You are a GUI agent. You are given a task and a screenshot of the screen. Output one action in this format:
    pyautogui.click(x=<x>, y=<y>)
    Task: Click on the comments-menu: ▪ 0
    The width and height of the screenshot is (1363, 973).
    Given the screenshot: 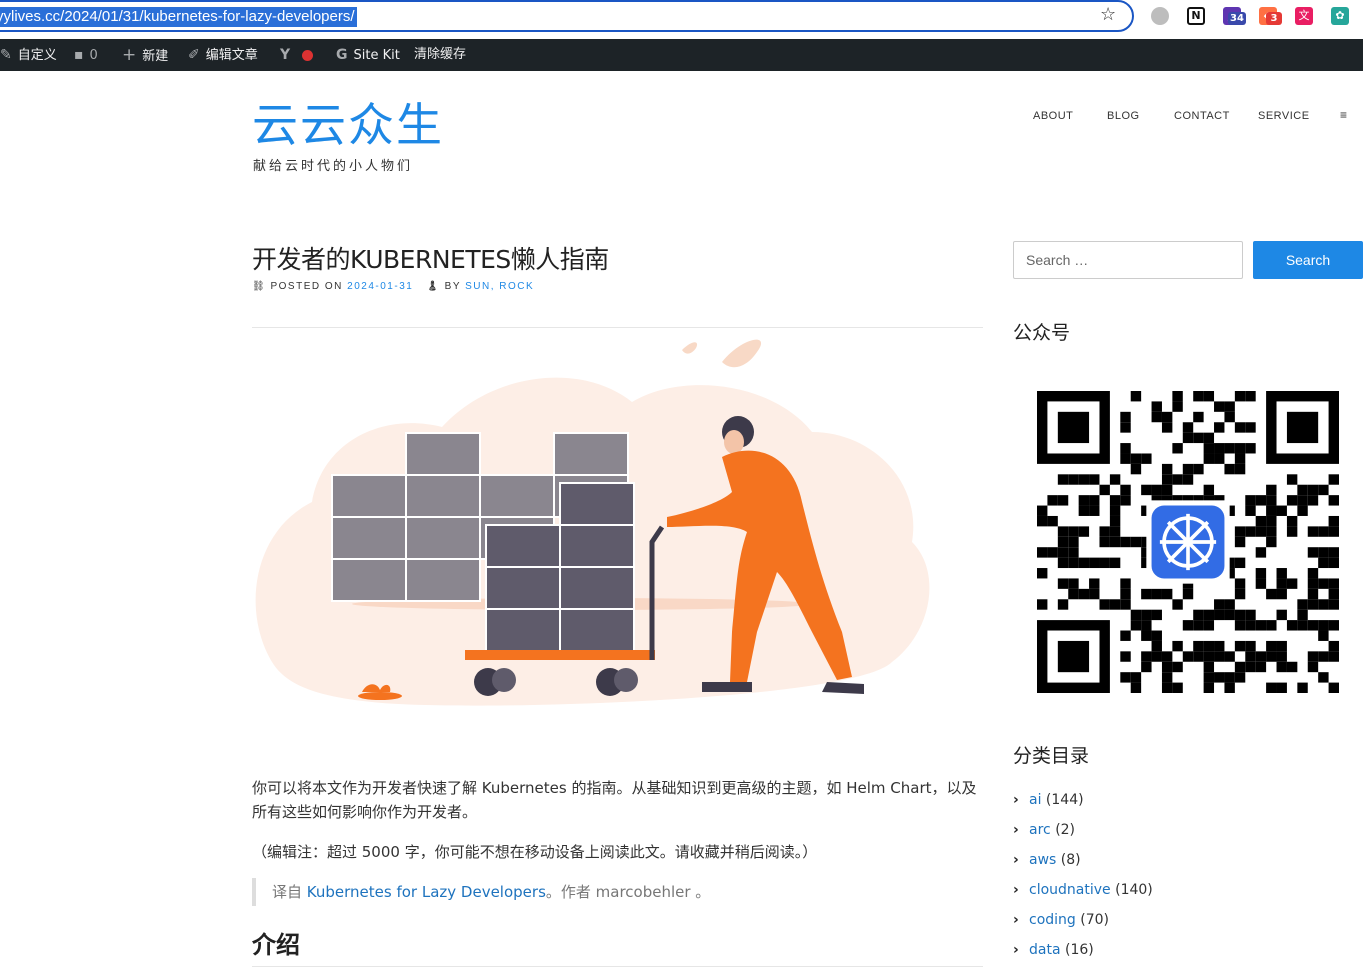 What is the action you would take?
    pyautogui.click(x=86, y=55)
    